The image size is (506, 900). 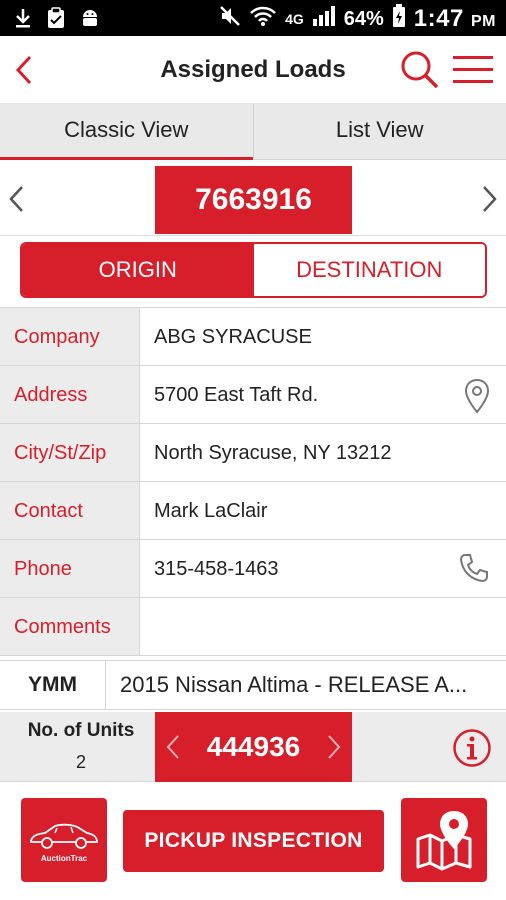 I want to click on unit-number: 444936, so click(x=253, y=746).